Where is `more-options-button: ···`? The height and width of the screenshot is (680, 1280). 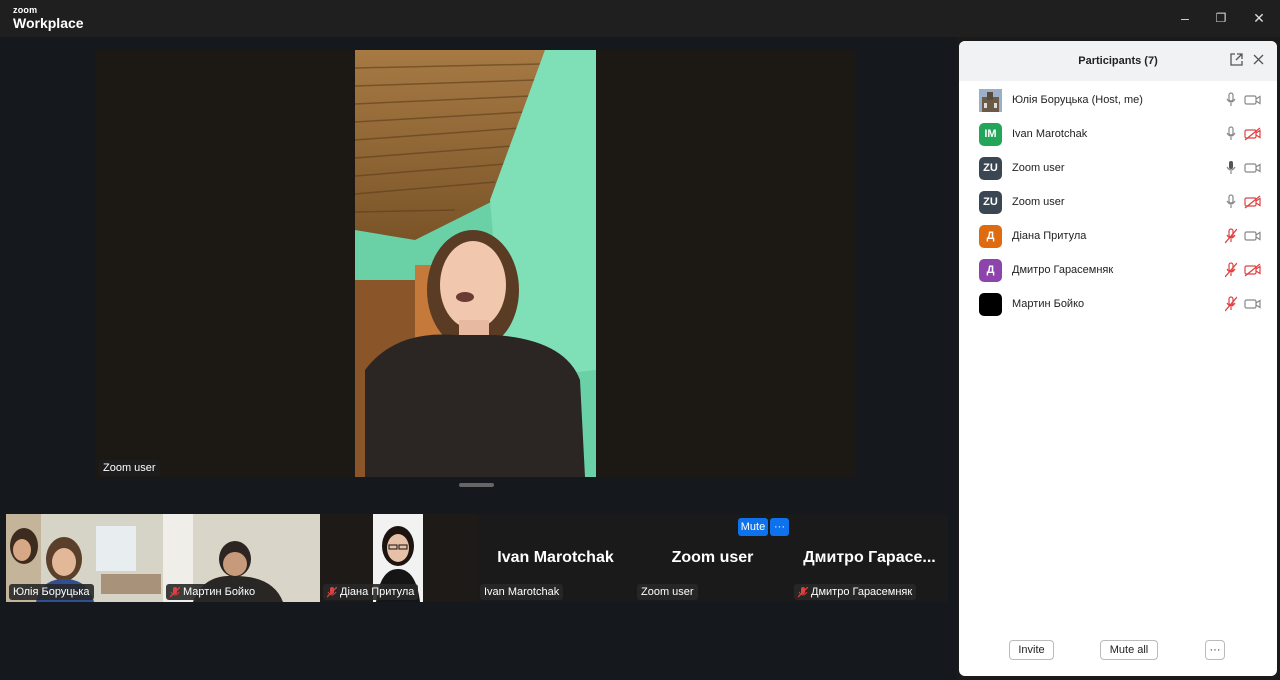 more-options-button: ··· is located at coordinates (779, 527).